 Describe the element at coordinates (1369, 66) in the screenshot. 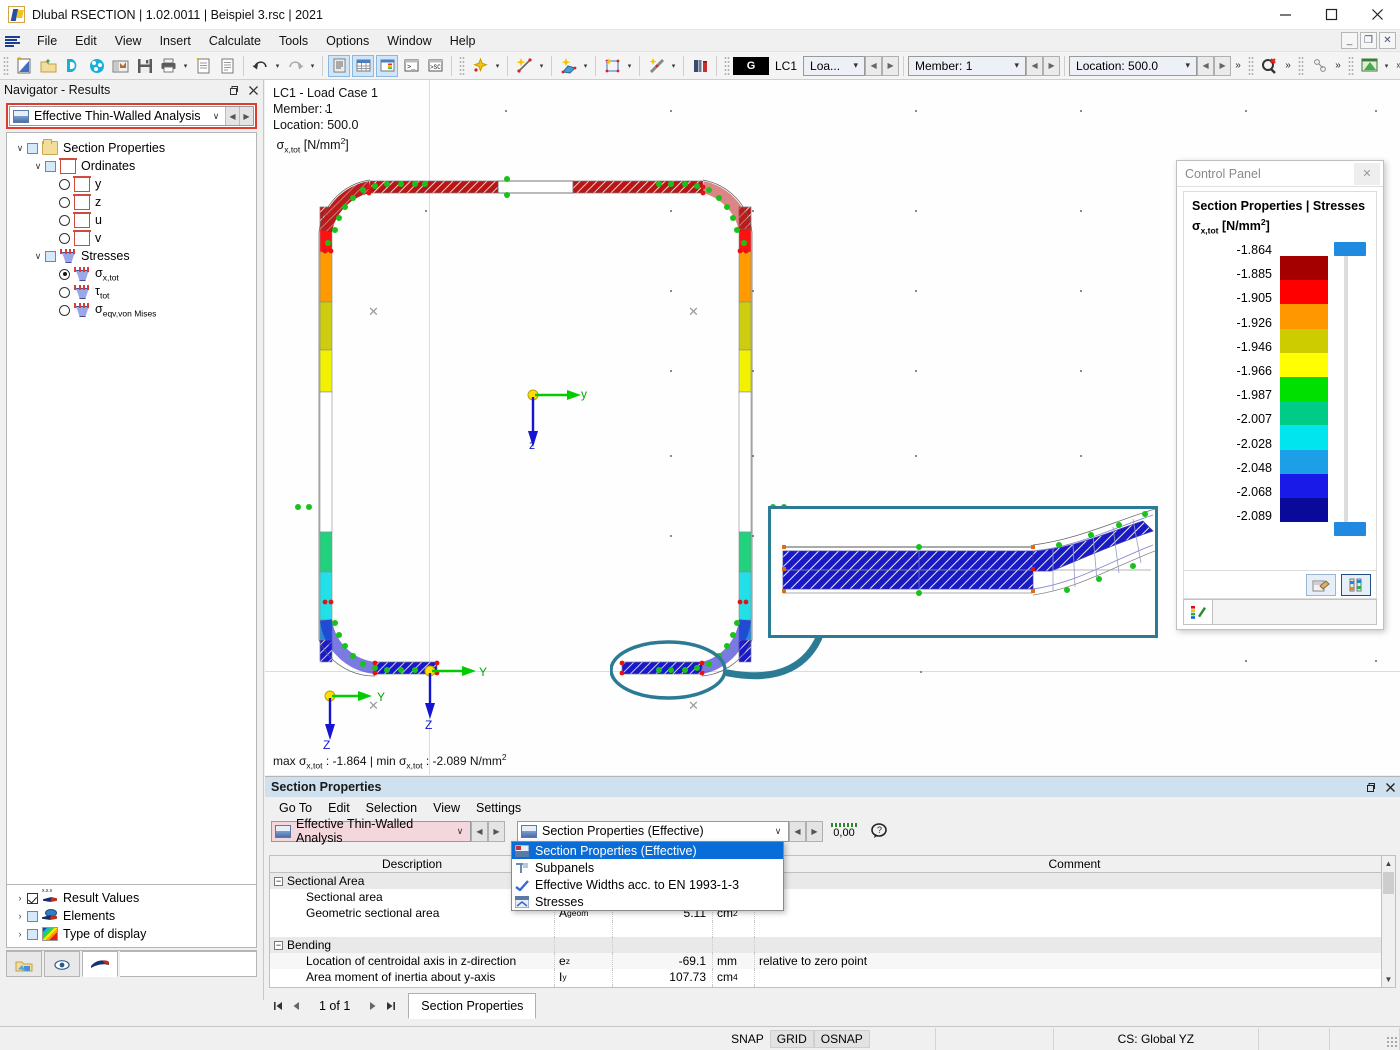

I see `render-mode-icon` at that location.